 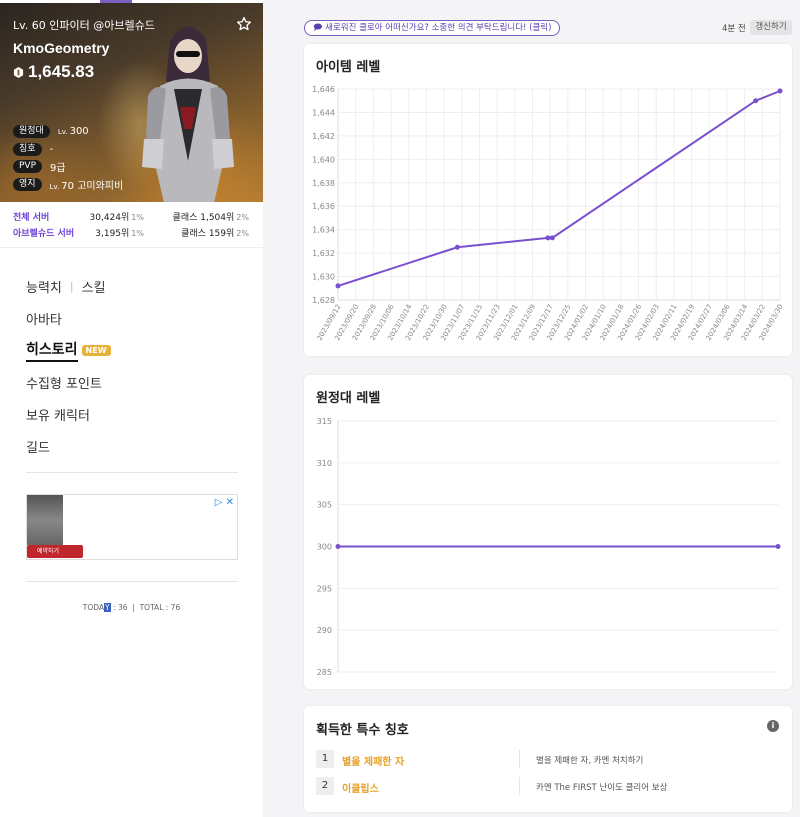 What do you see at coordinates (323, 253) in the screenshot?
I see `y-tick-label: 1,632` at bounding box center [323, 253].